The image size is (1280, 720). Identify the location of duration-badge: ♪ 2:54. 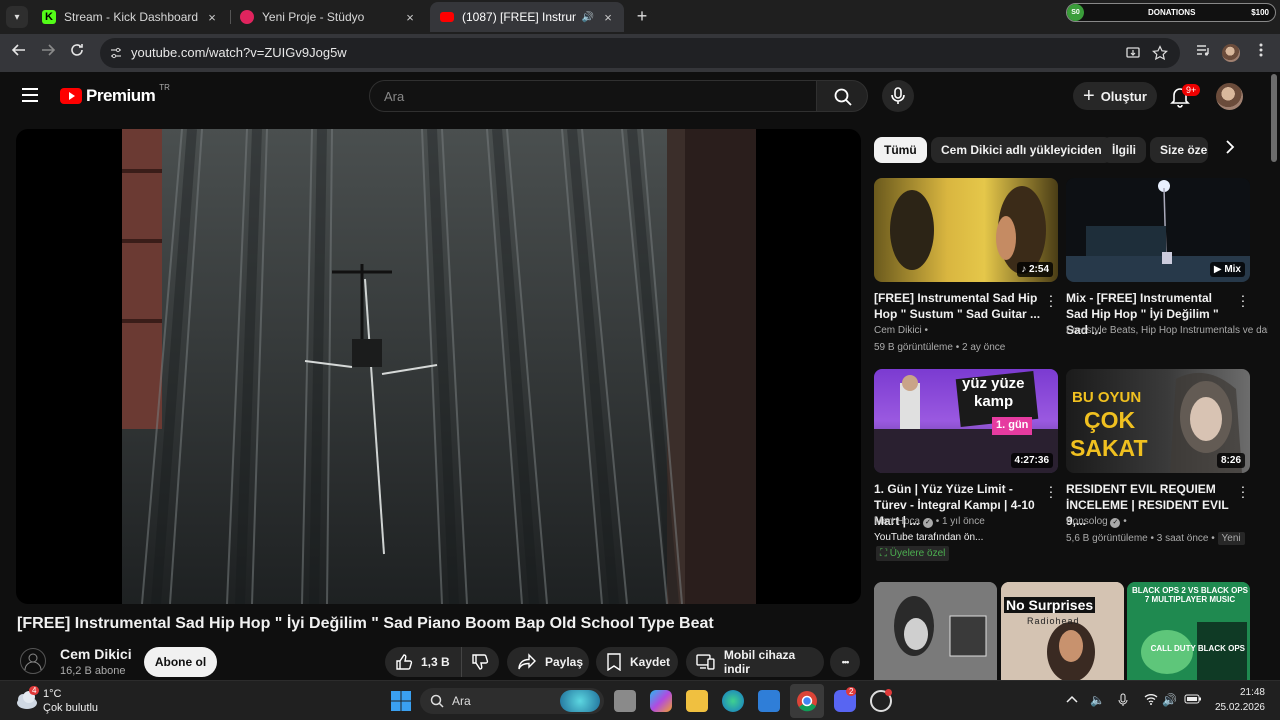
(1035, 269).